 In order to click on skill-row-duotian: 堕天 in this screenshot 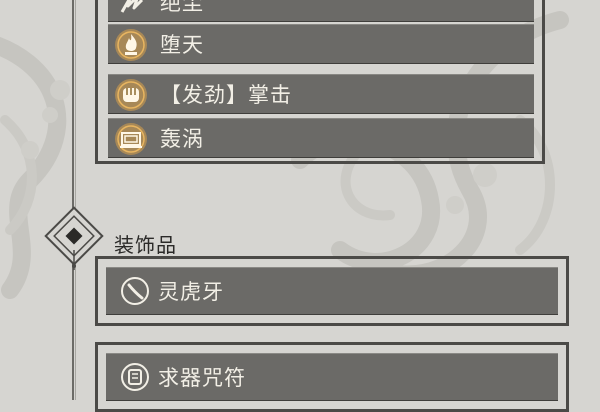, I will do `click(321, 44)`.